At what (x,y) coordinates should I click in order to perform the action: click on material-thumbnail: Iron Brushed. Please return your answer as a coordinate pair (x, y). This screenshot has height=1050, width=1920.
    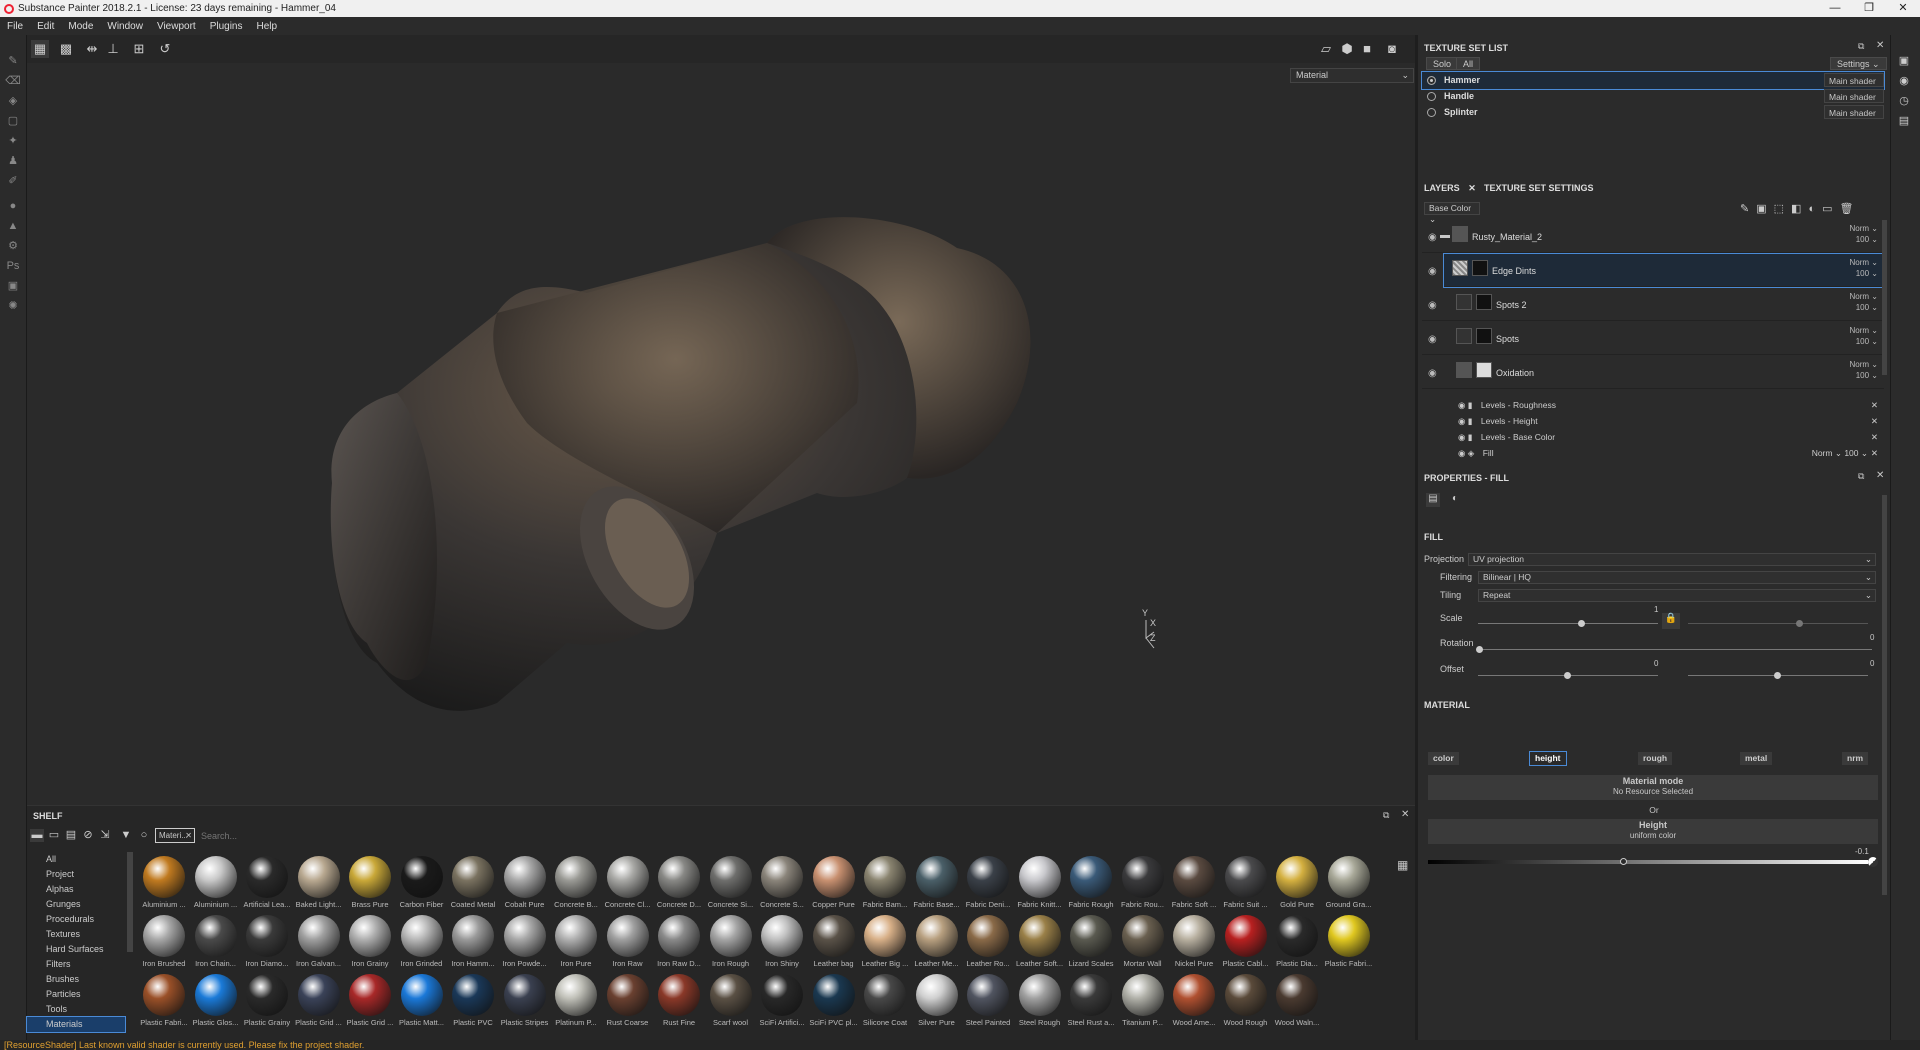
    Looking at the image, I should click on (164, 941).